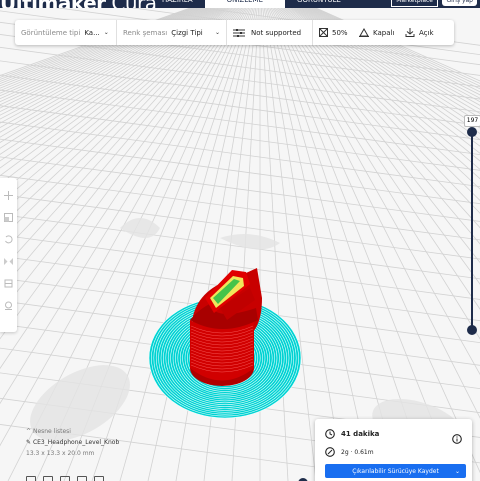  Describe the element at coordinates (330, 452) in the screenshot. I see `spool-icon` at that location.